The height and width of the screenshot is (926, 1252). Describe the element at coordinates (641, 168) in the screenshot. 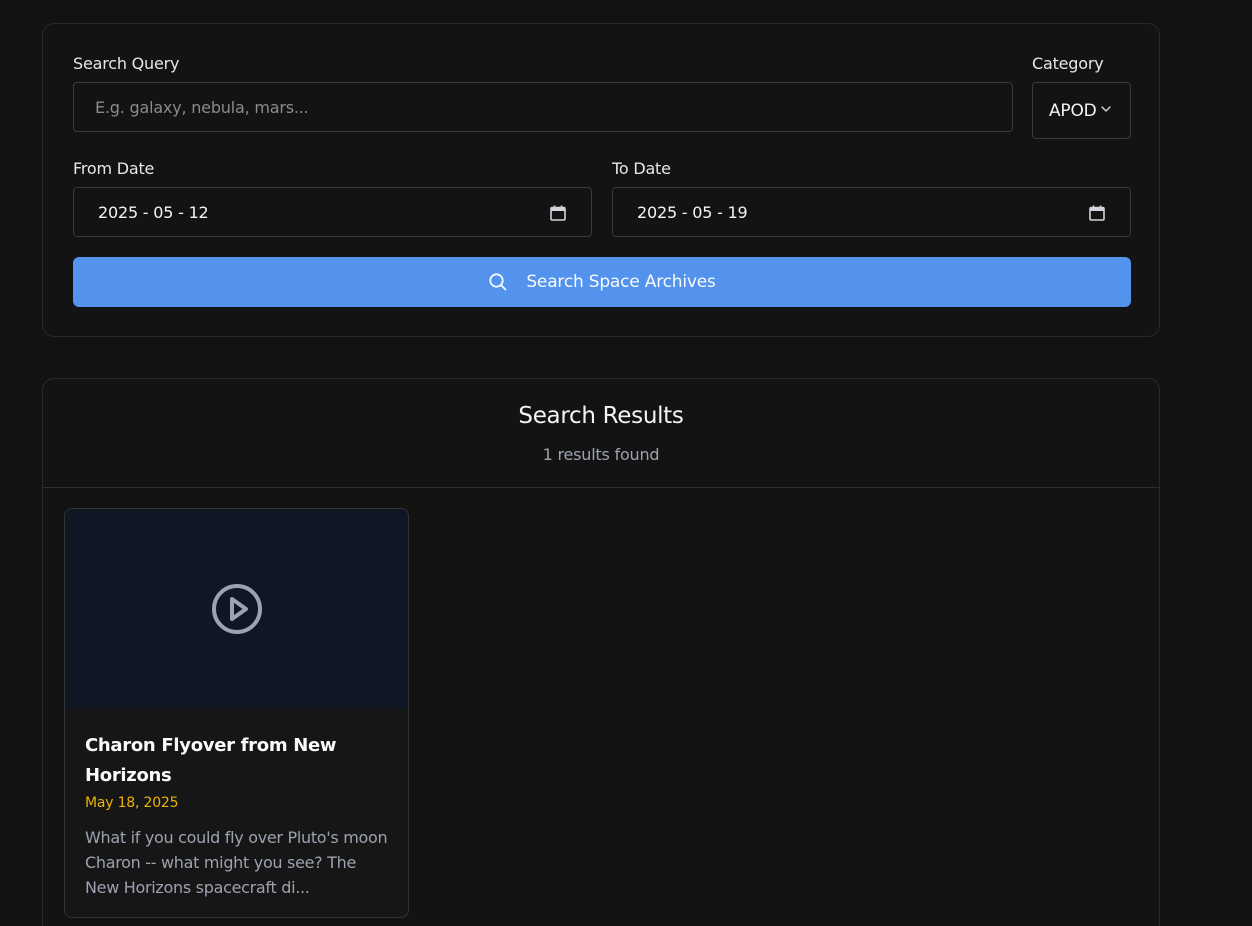

I see `to-date-label: To Date` at that location.